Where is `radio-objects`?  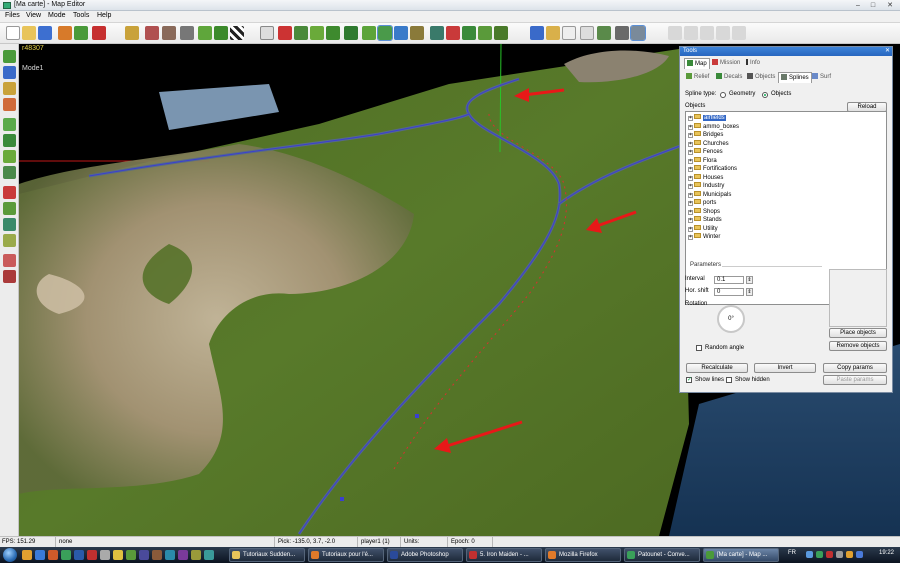
radio-objects is located at coordinates (765, 95).